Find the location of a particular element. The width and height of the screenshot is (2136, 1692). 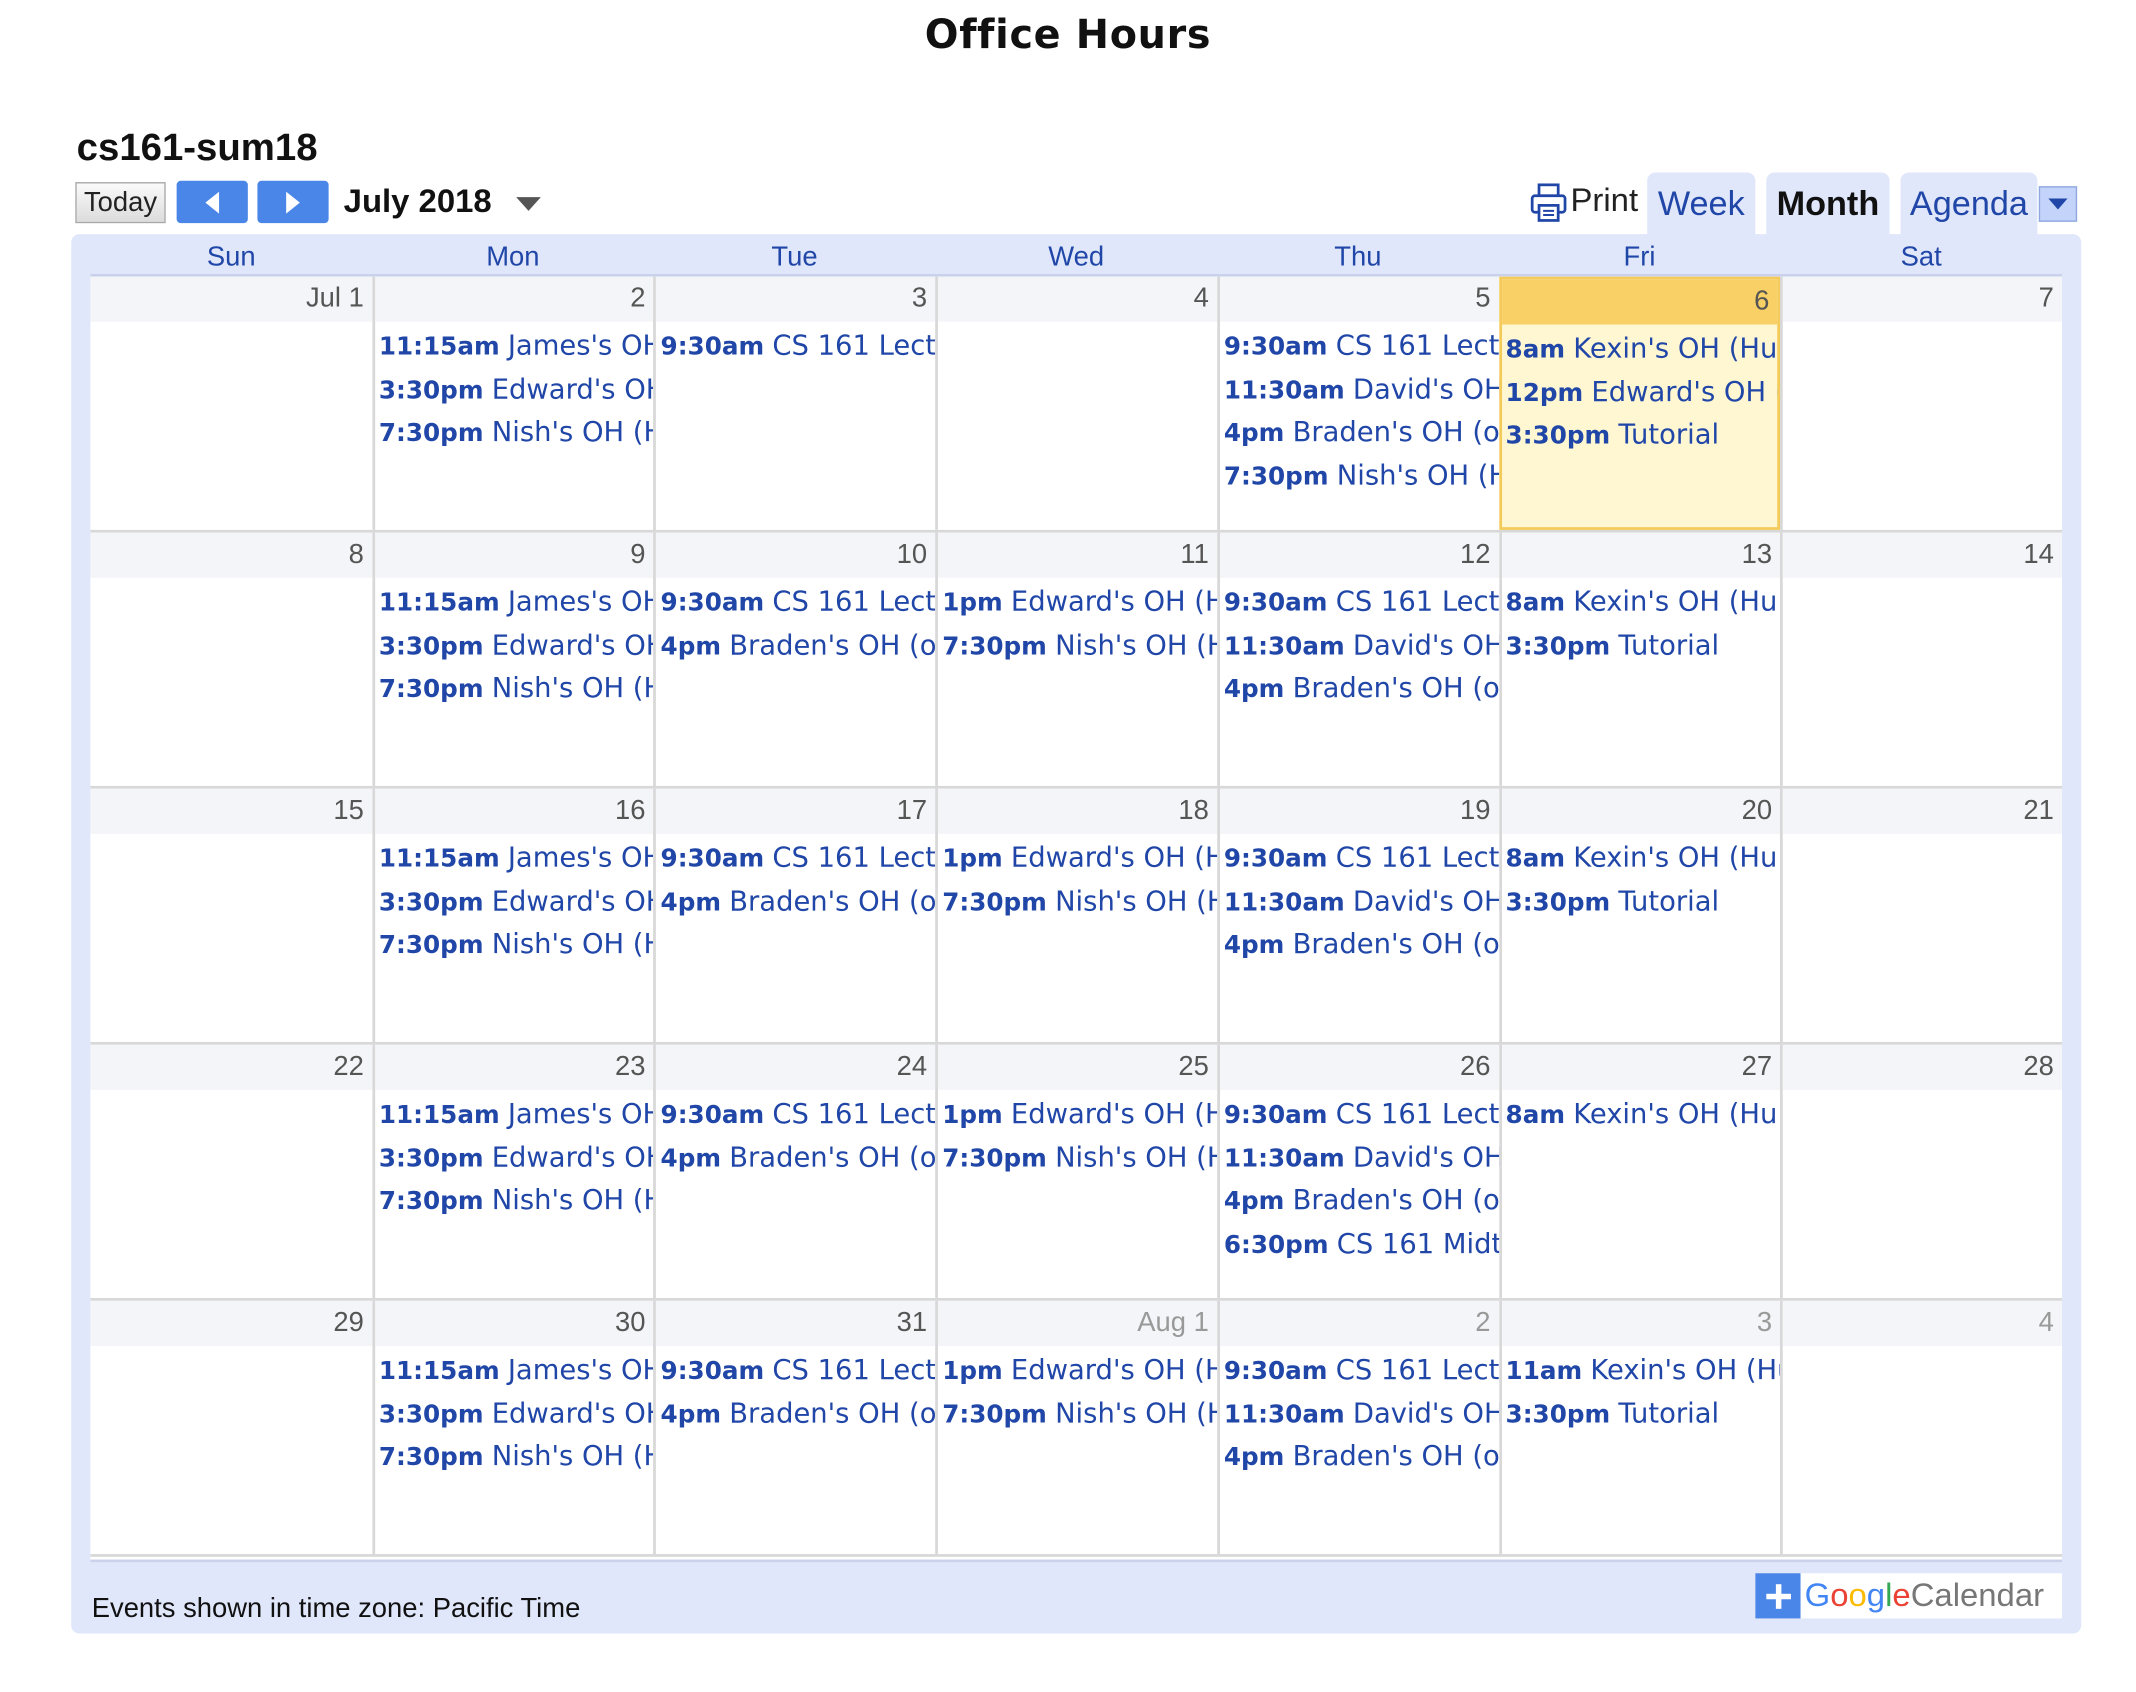

day-cell: 7 is located at coordinates (1921, 403).